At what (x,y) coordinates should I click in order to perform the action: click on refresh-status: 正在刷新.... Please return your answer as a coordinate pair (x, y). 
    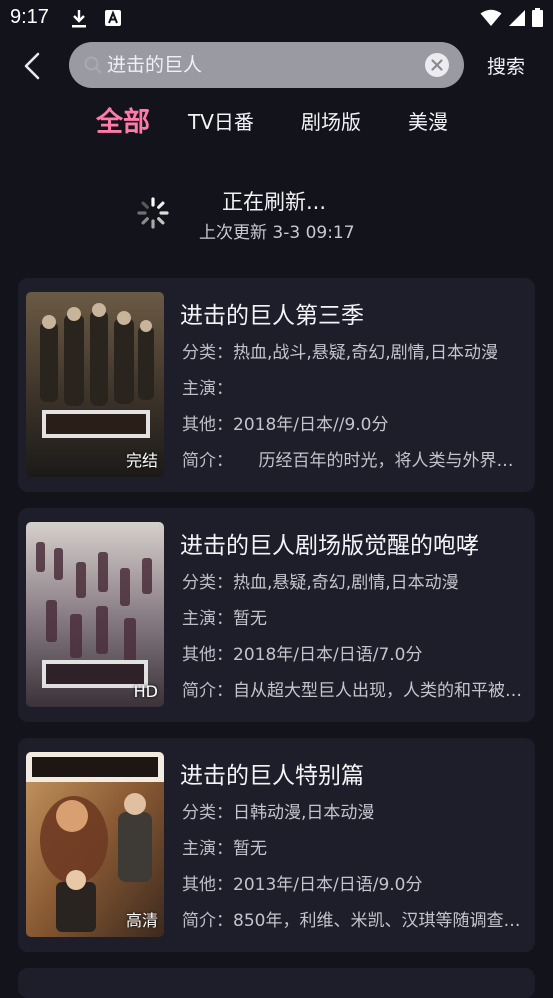
    Looking at the image, I should click on (274, 202).